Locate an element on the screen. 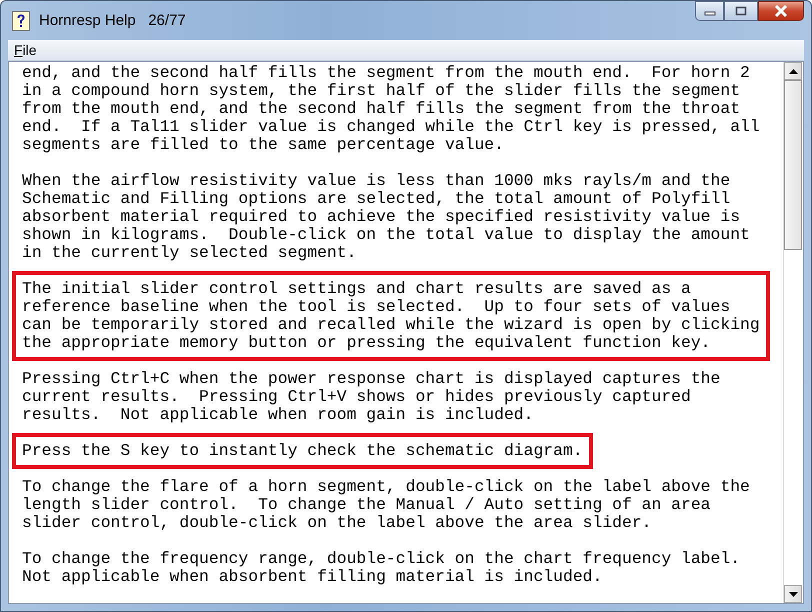  scrollbar is located at coordinates (792, 332).